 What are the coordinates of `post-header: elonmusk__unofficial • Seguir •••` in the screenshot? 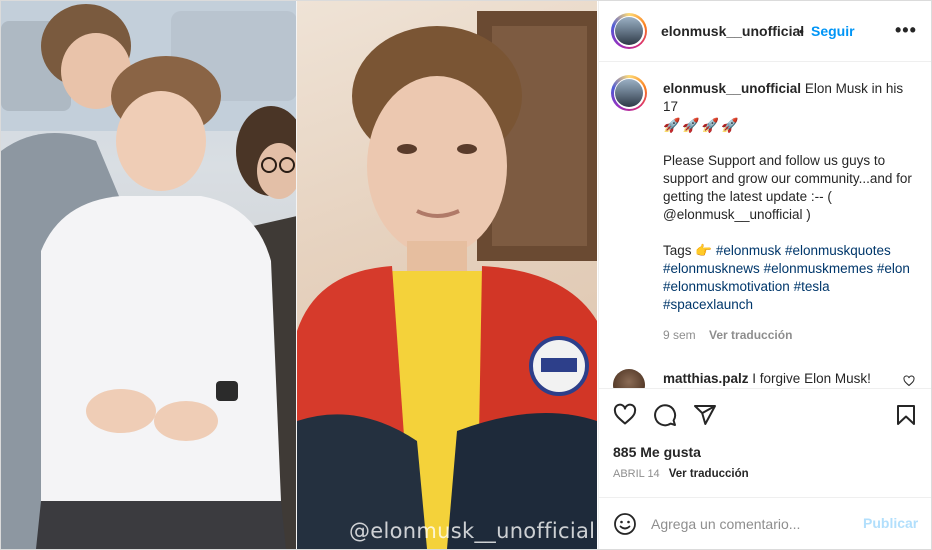 It's located at (765, 31).